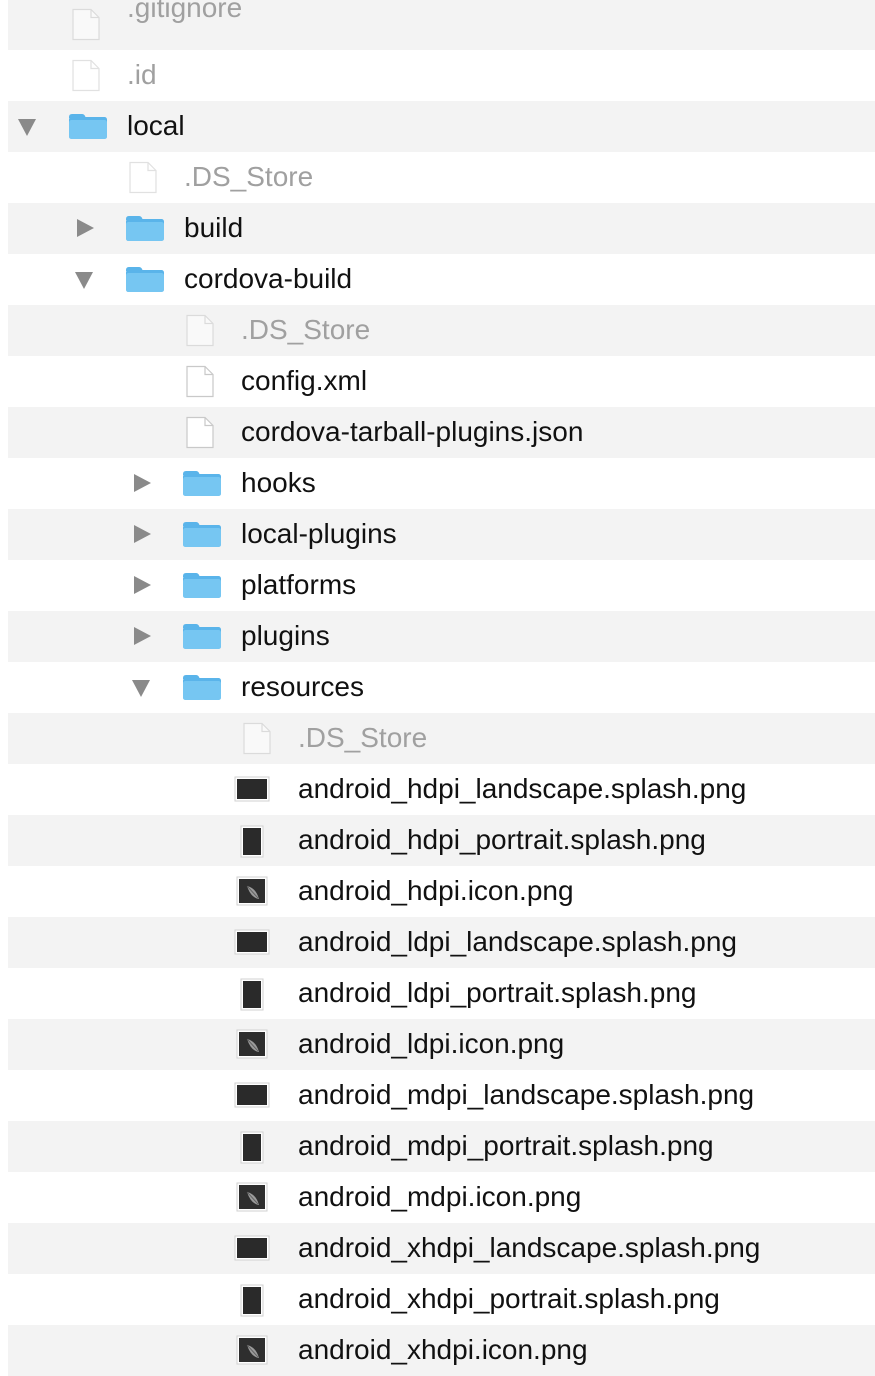 The width and height of the screenshot is (875, 1376). I want to click on item-name-label: android_hdpi_portrait.splash.png, so click(502, 839).